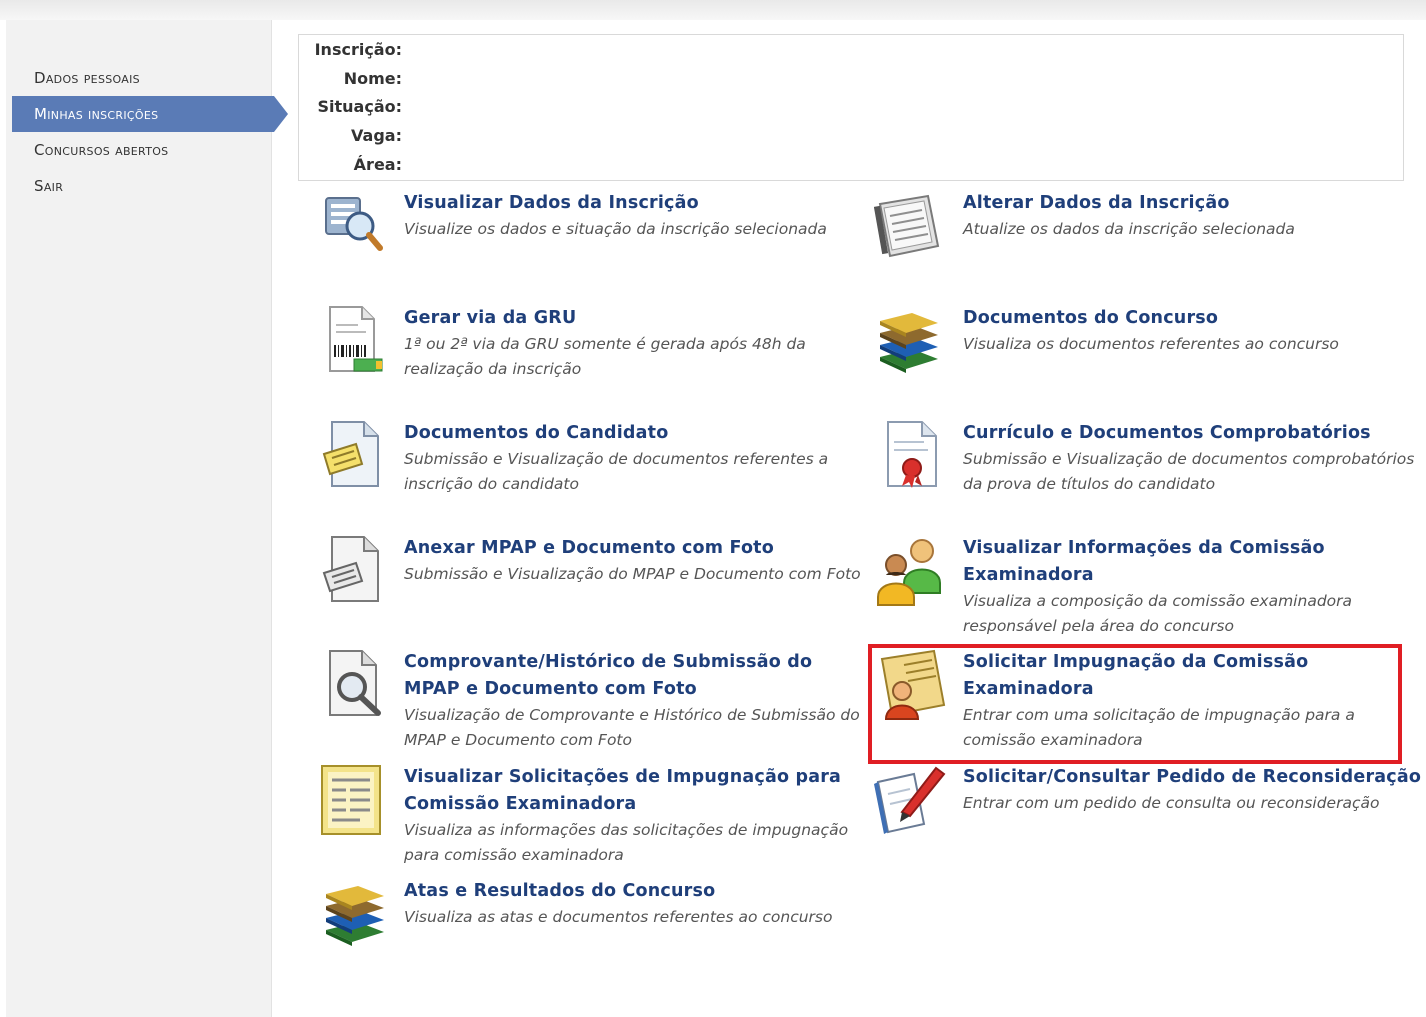 Image resolution: width=1426 pixels, height=1017 pixels. What do you see at coordinates (358, 49) in the screenshot?
I see `inscricao-label: Inscrição:` at bounding box center [358, 49].